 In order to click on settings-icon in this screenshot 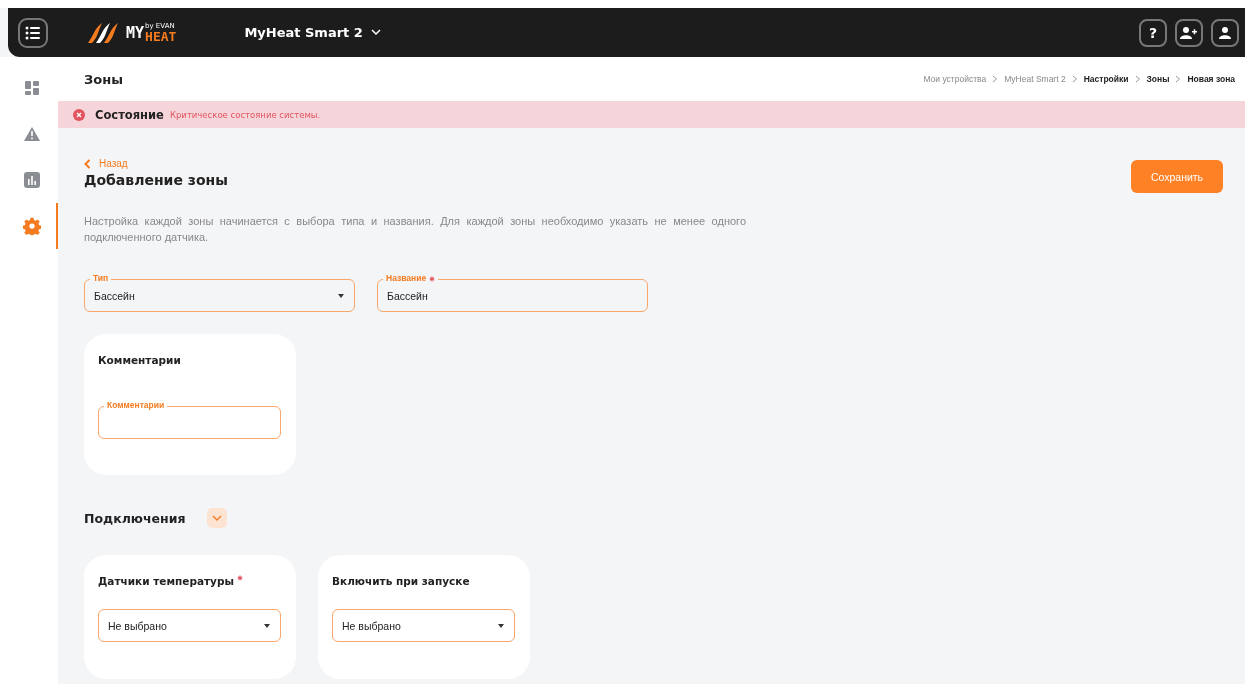, I will do `click(32, 226)`.